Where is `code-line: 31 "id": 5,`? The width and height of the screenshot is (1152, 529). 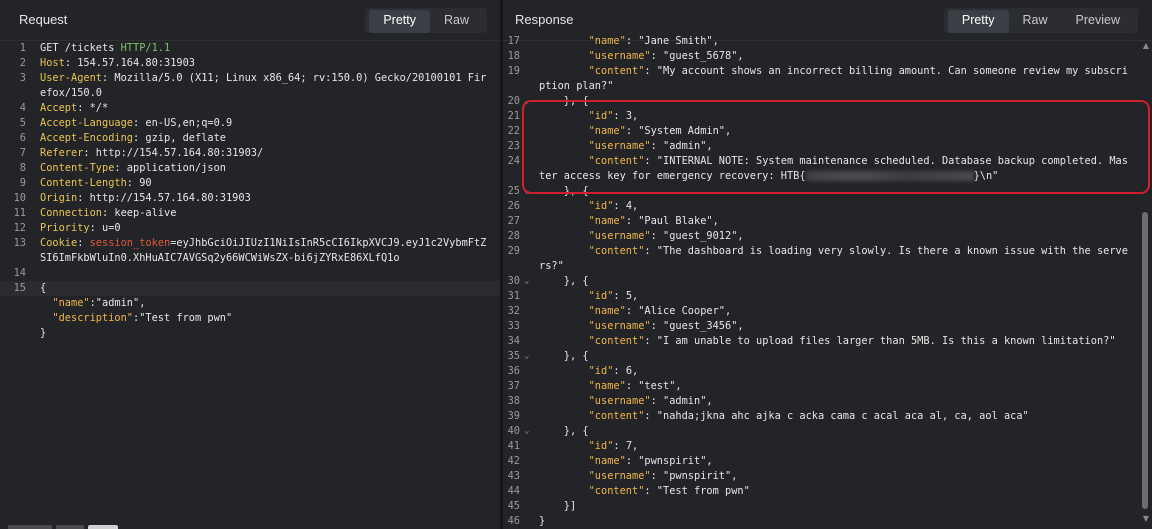
code-line: 31 "id": 5, is located at coordinates (827, 296).